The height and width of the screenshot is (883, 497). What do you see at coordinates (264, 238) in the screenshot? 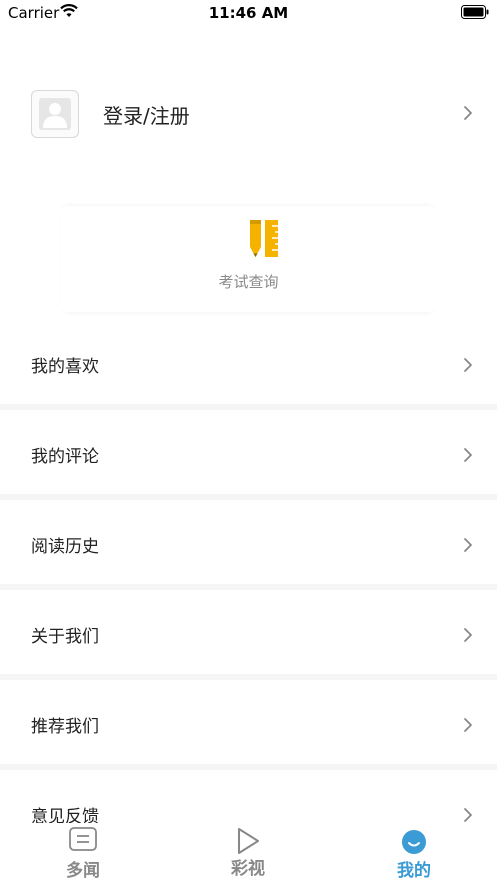
I see `pencil-ruler-icon` at bounding box center [264, 238].